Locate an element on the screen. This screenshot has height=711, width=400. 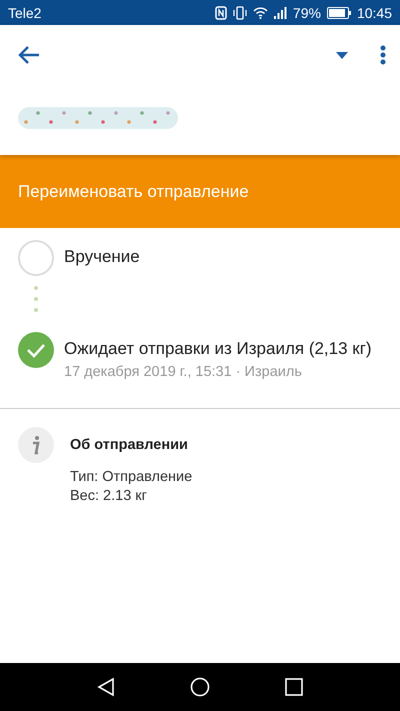
wifi-icon is located at coordinates (260, 12).